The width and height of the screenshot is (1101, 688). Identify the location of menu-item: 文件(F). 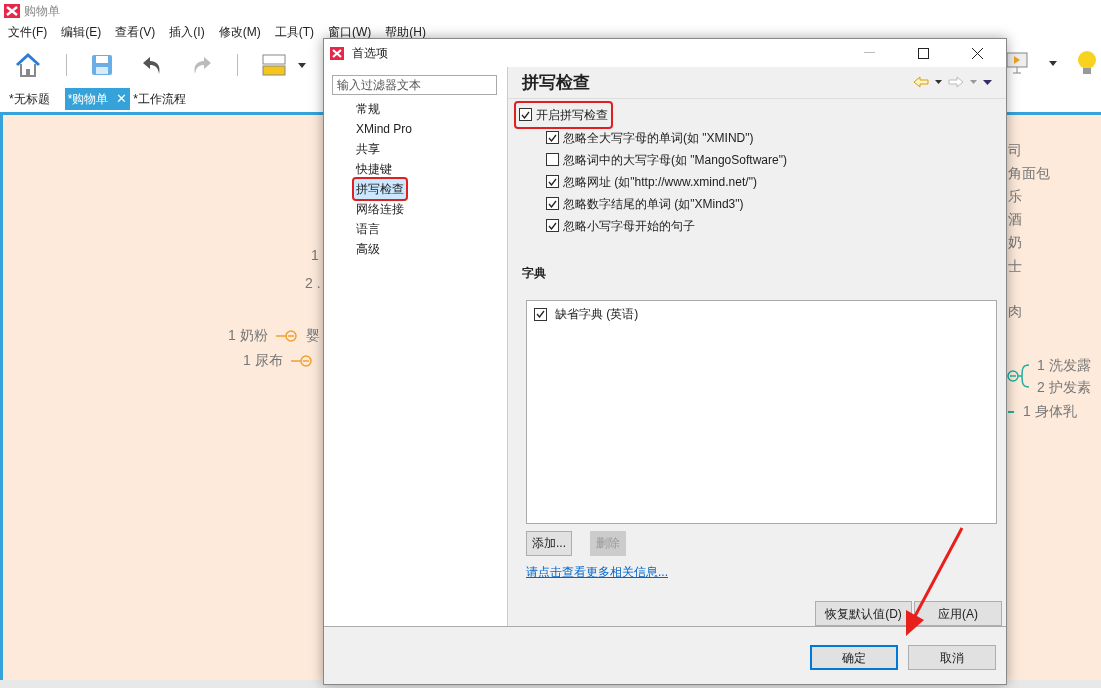
(28, 32).